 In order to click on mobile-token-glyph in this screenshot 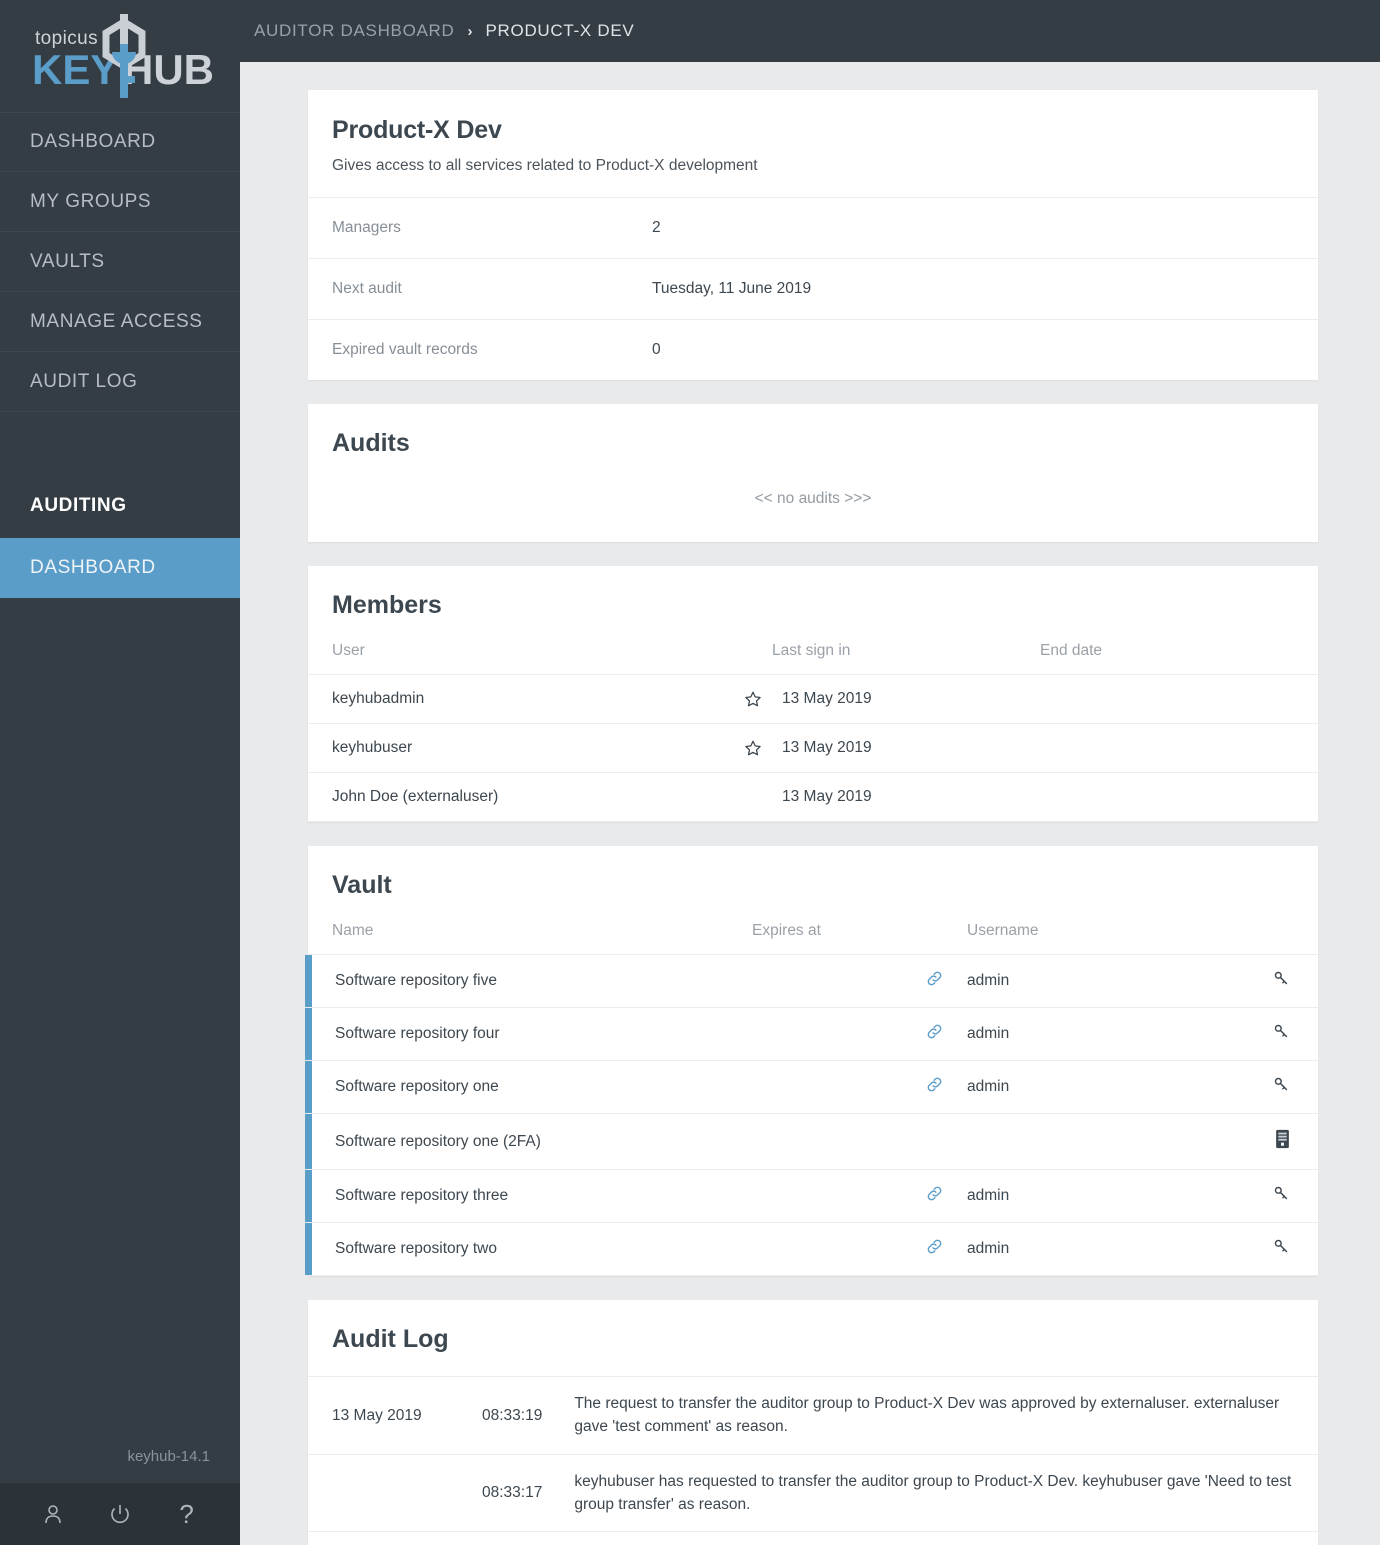, I will do `click(1282, 1139)`.